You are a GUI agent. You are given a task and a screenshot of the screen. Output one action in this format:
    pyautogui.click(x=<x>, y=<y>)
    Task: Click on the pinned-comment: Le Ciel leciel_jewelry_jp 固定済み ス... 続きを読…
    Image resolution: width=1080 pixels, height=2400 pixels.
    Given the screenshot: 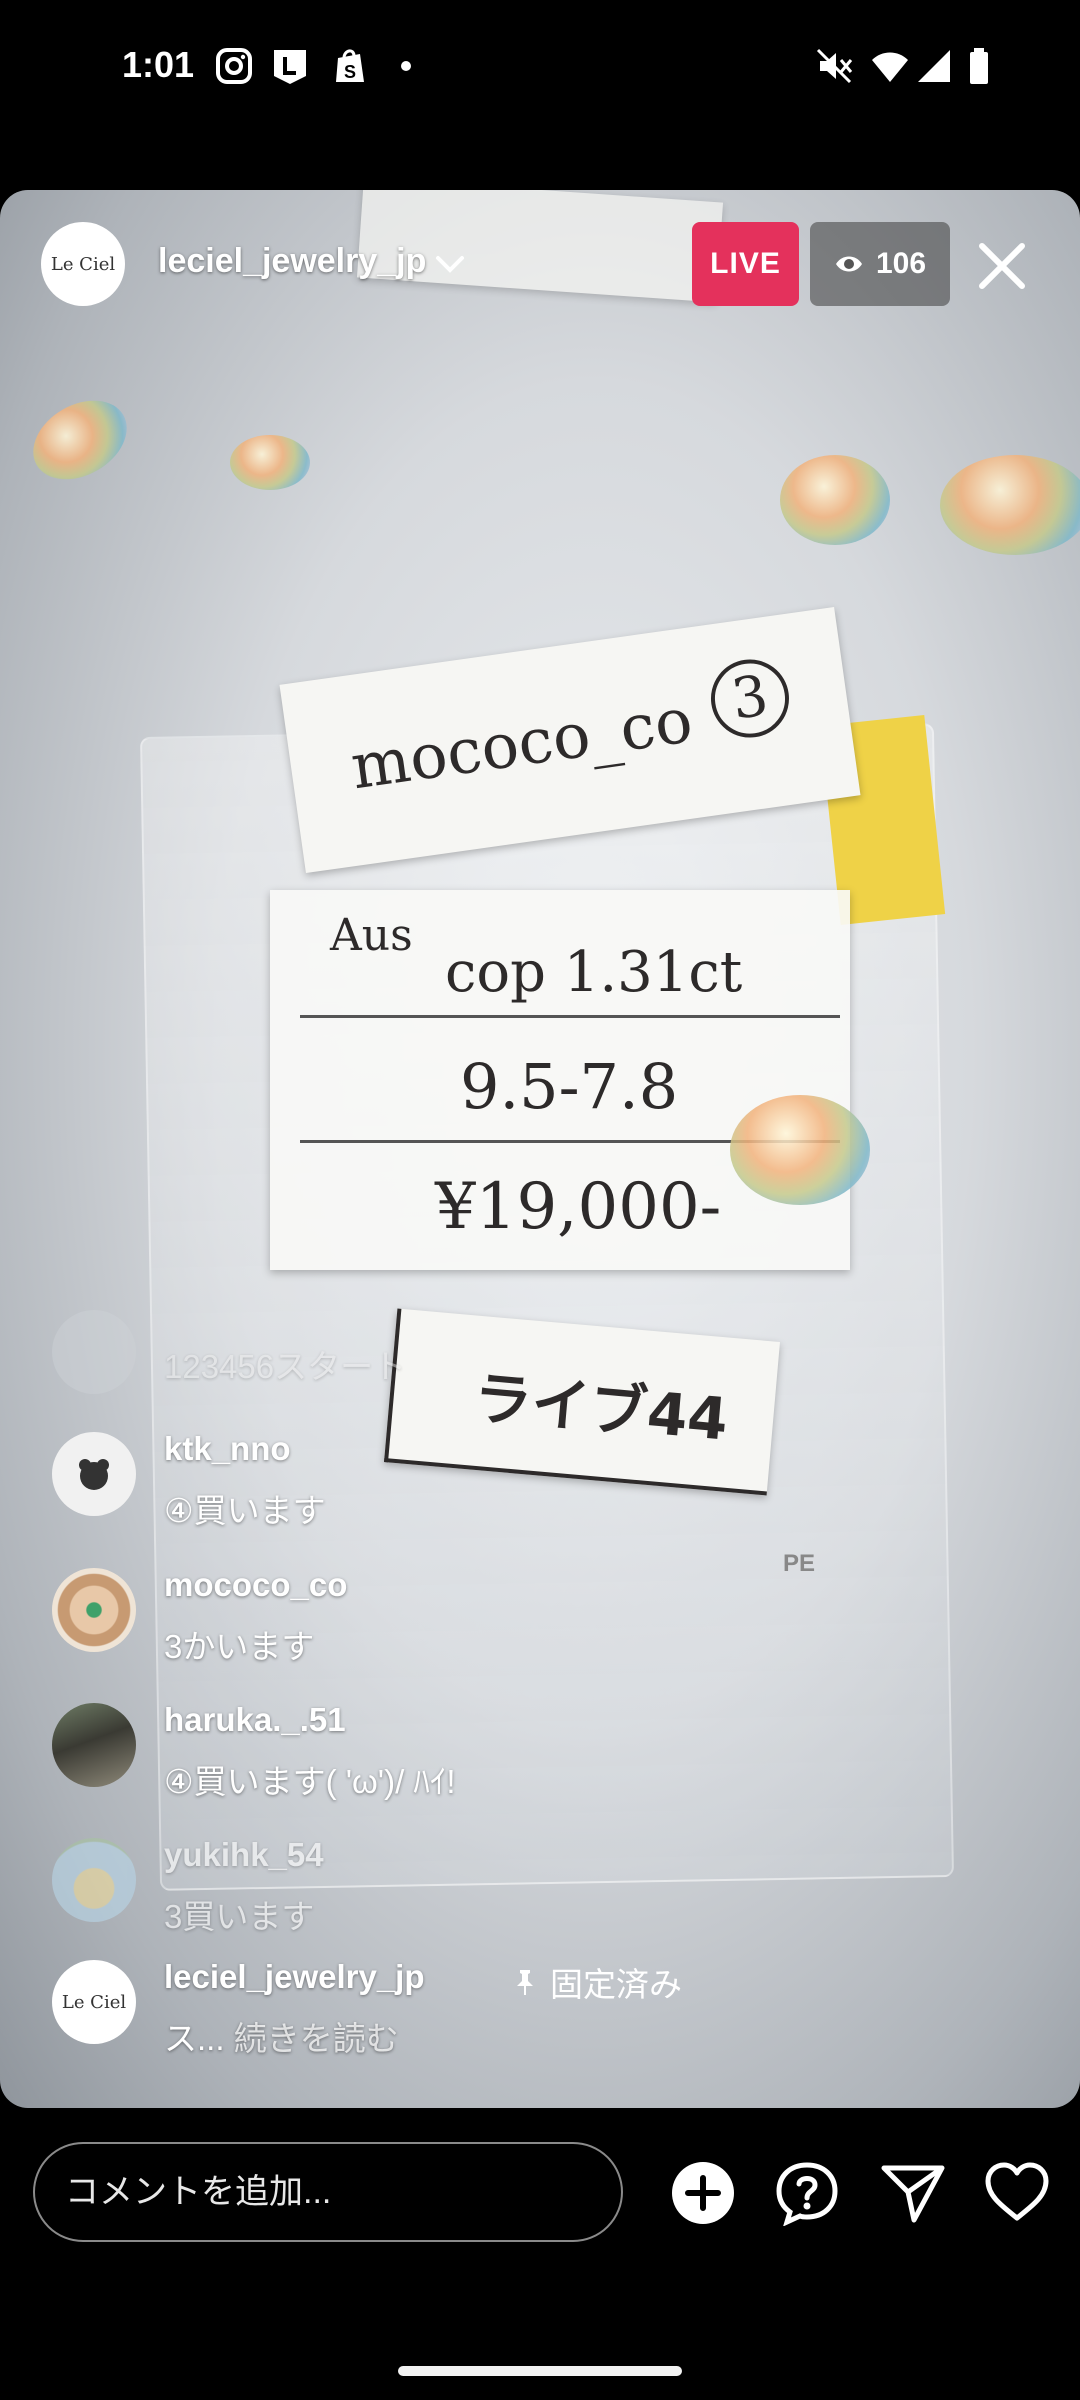 What is the action you would take?
    pyautogui.click(x=502, y=2019)
    